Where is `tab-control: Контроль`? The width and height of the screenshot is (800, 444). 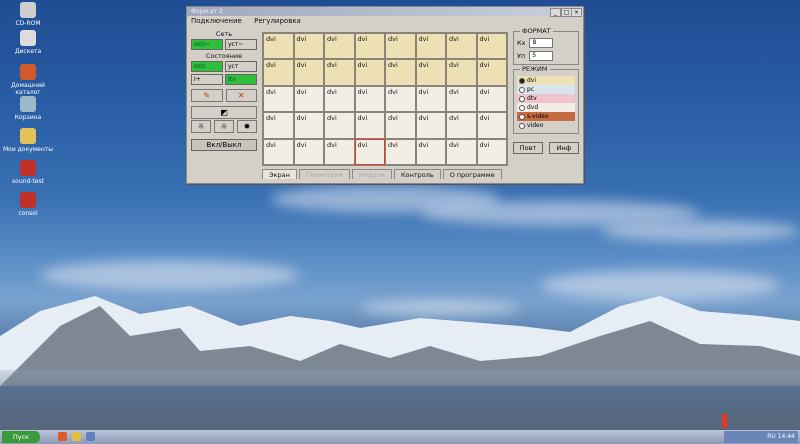
tab-control: Контроль is located at coordinates (417, 174).